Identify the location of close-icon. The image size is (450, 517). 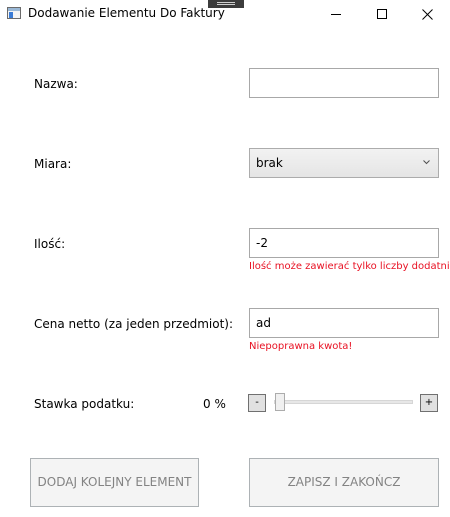
(427, 14).